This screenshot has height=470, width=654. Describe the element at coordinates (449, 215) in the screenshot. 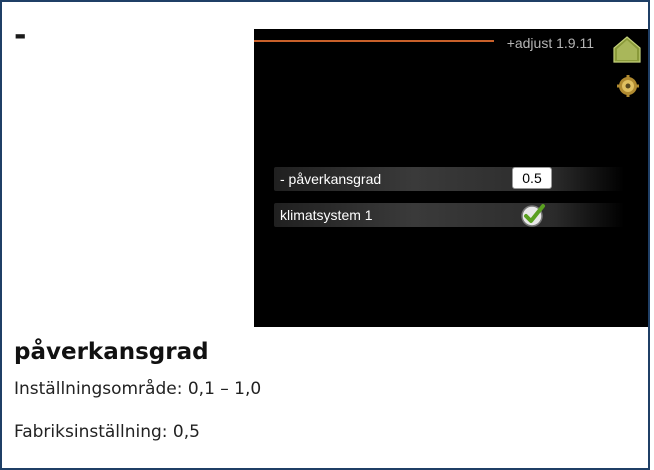

I see `menu-row-klimatsystem: klimatsystem 1` at that location.